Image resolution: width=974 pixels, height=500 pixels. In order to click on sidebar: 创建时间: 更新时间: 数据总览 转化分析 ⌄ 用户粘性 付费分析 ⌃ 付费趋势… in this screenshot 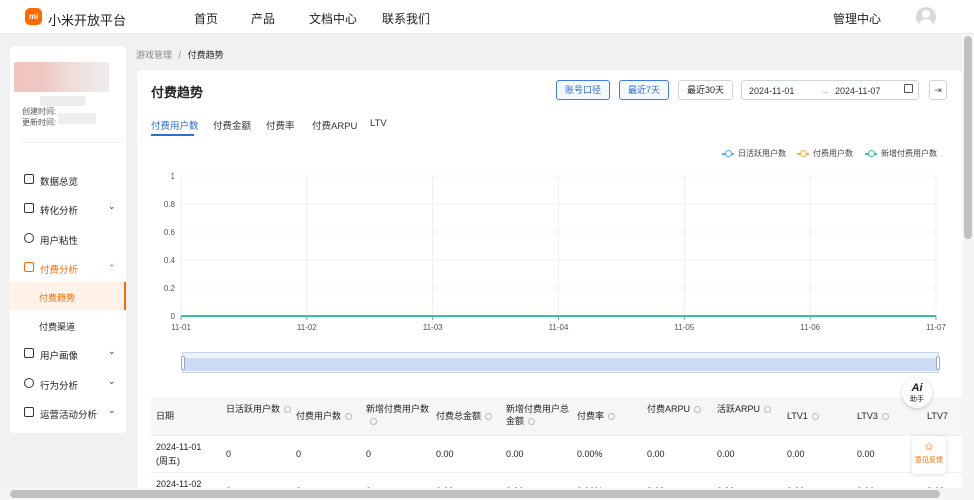, I will do `click(68, 239)`.